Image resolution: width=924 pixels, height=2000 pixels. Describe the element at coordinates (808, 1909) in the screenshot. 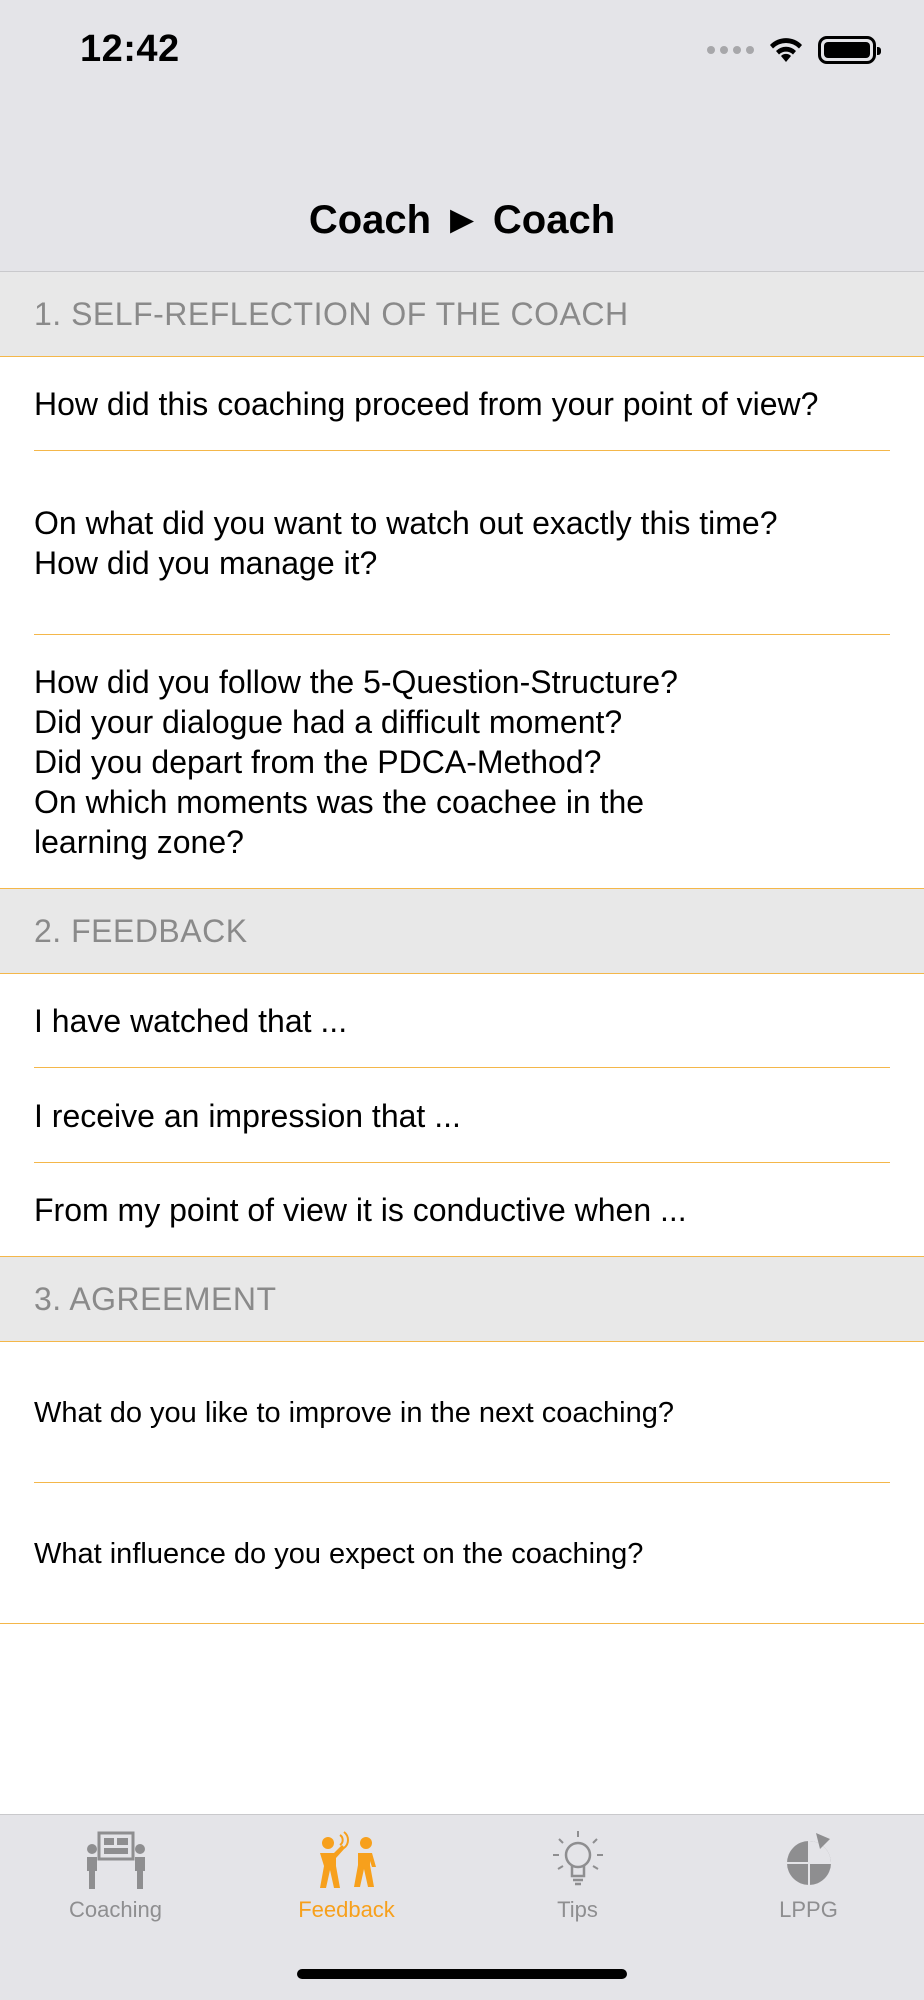

I see `tab-label: LPPG` at that location.